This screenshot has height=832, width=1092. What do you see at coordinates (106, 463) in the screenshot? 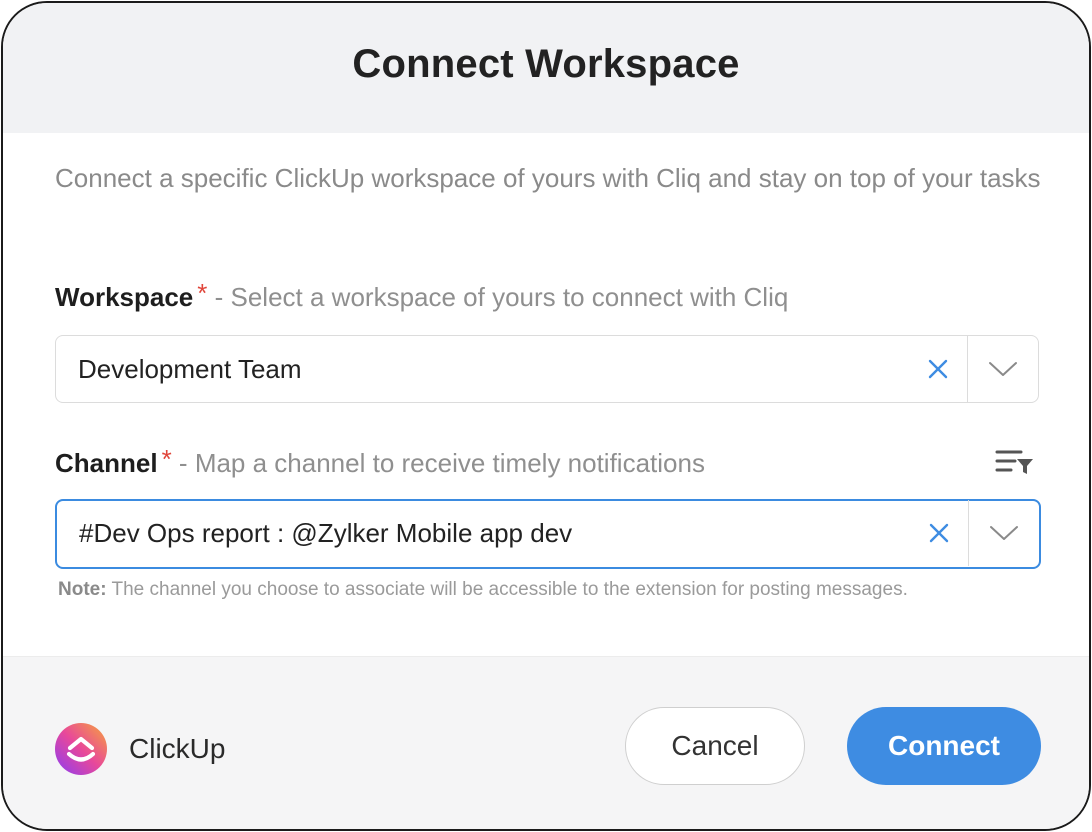
I see `channel-label: Channel` at bounding box center [106, 463].